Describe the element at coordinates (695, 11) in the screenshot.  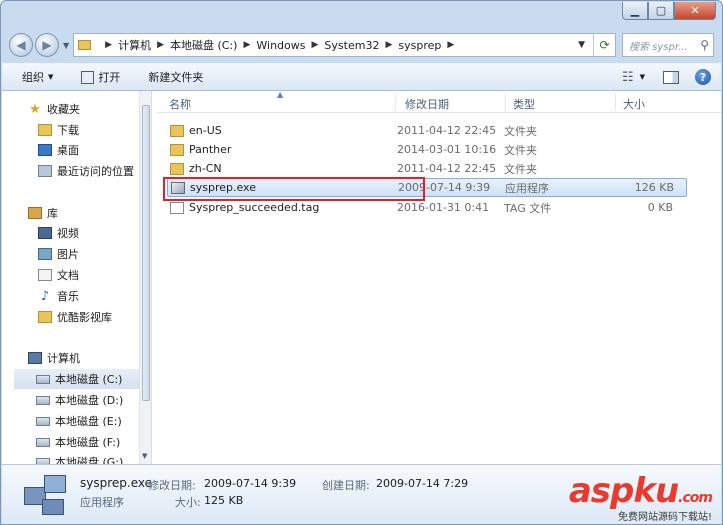
I see `close-button: ✕` at that location.